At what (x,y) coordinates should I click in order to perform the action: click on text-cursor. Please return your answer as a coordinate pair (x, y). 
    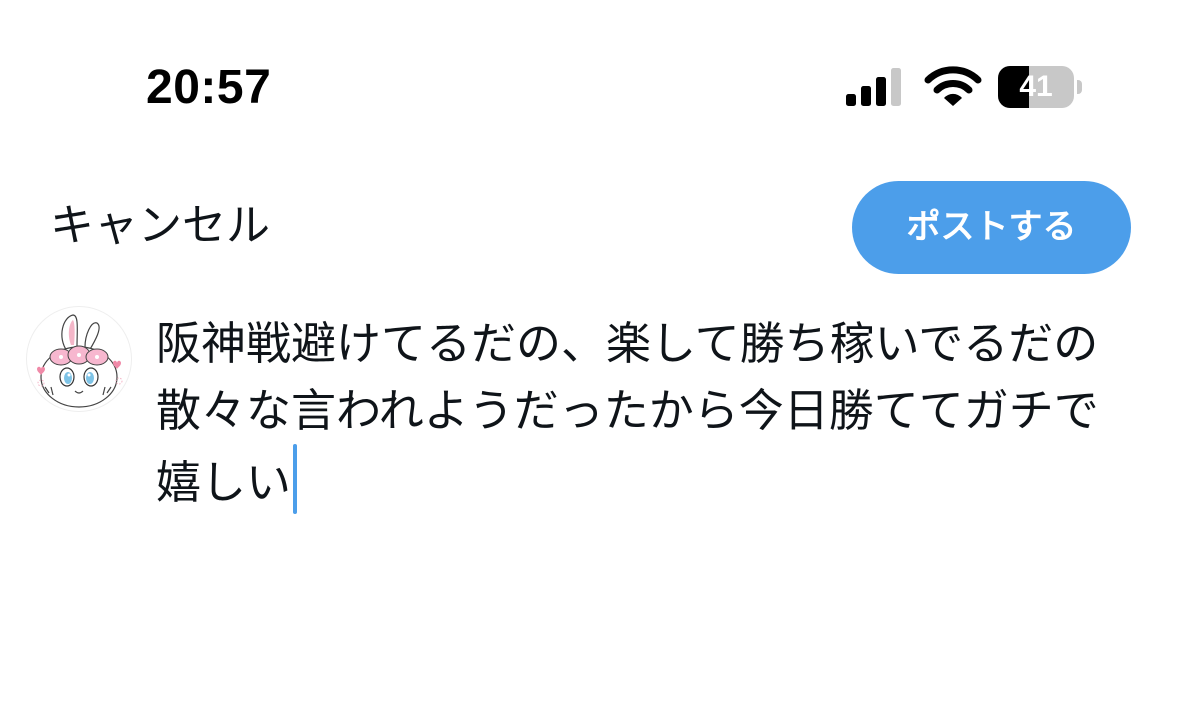
    Looking at the image, I should click on (295, 479).